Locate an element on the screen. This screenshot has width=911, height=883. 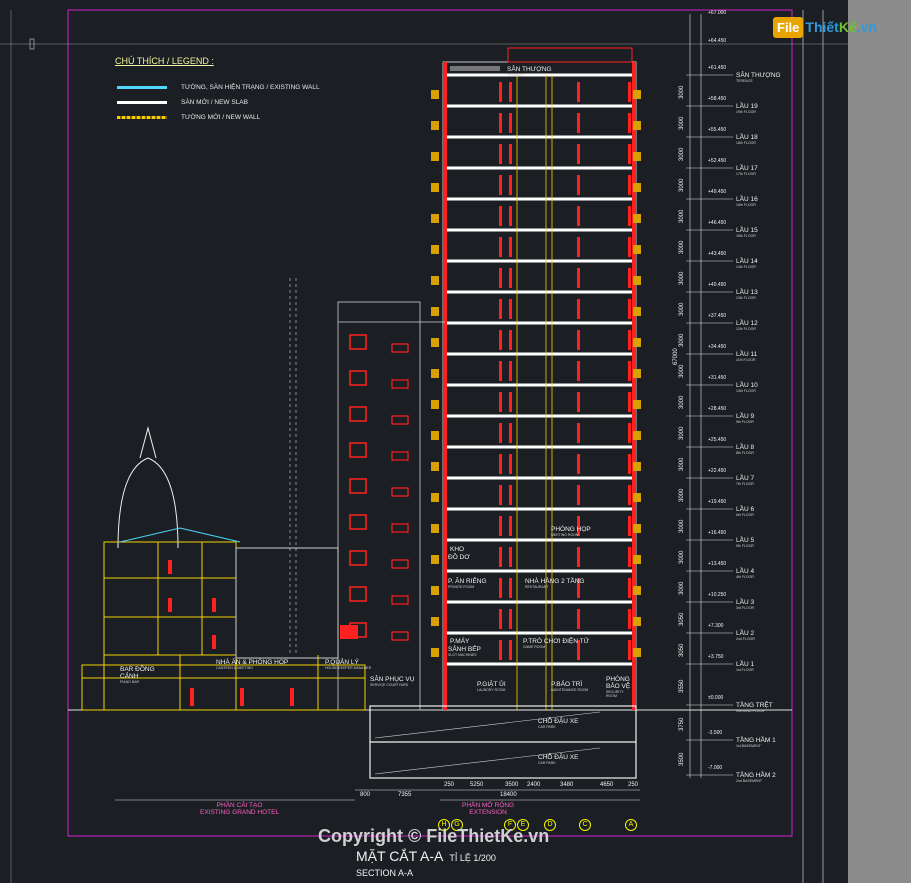
floor-level: +55.450 is located at coordinates (717, 130).